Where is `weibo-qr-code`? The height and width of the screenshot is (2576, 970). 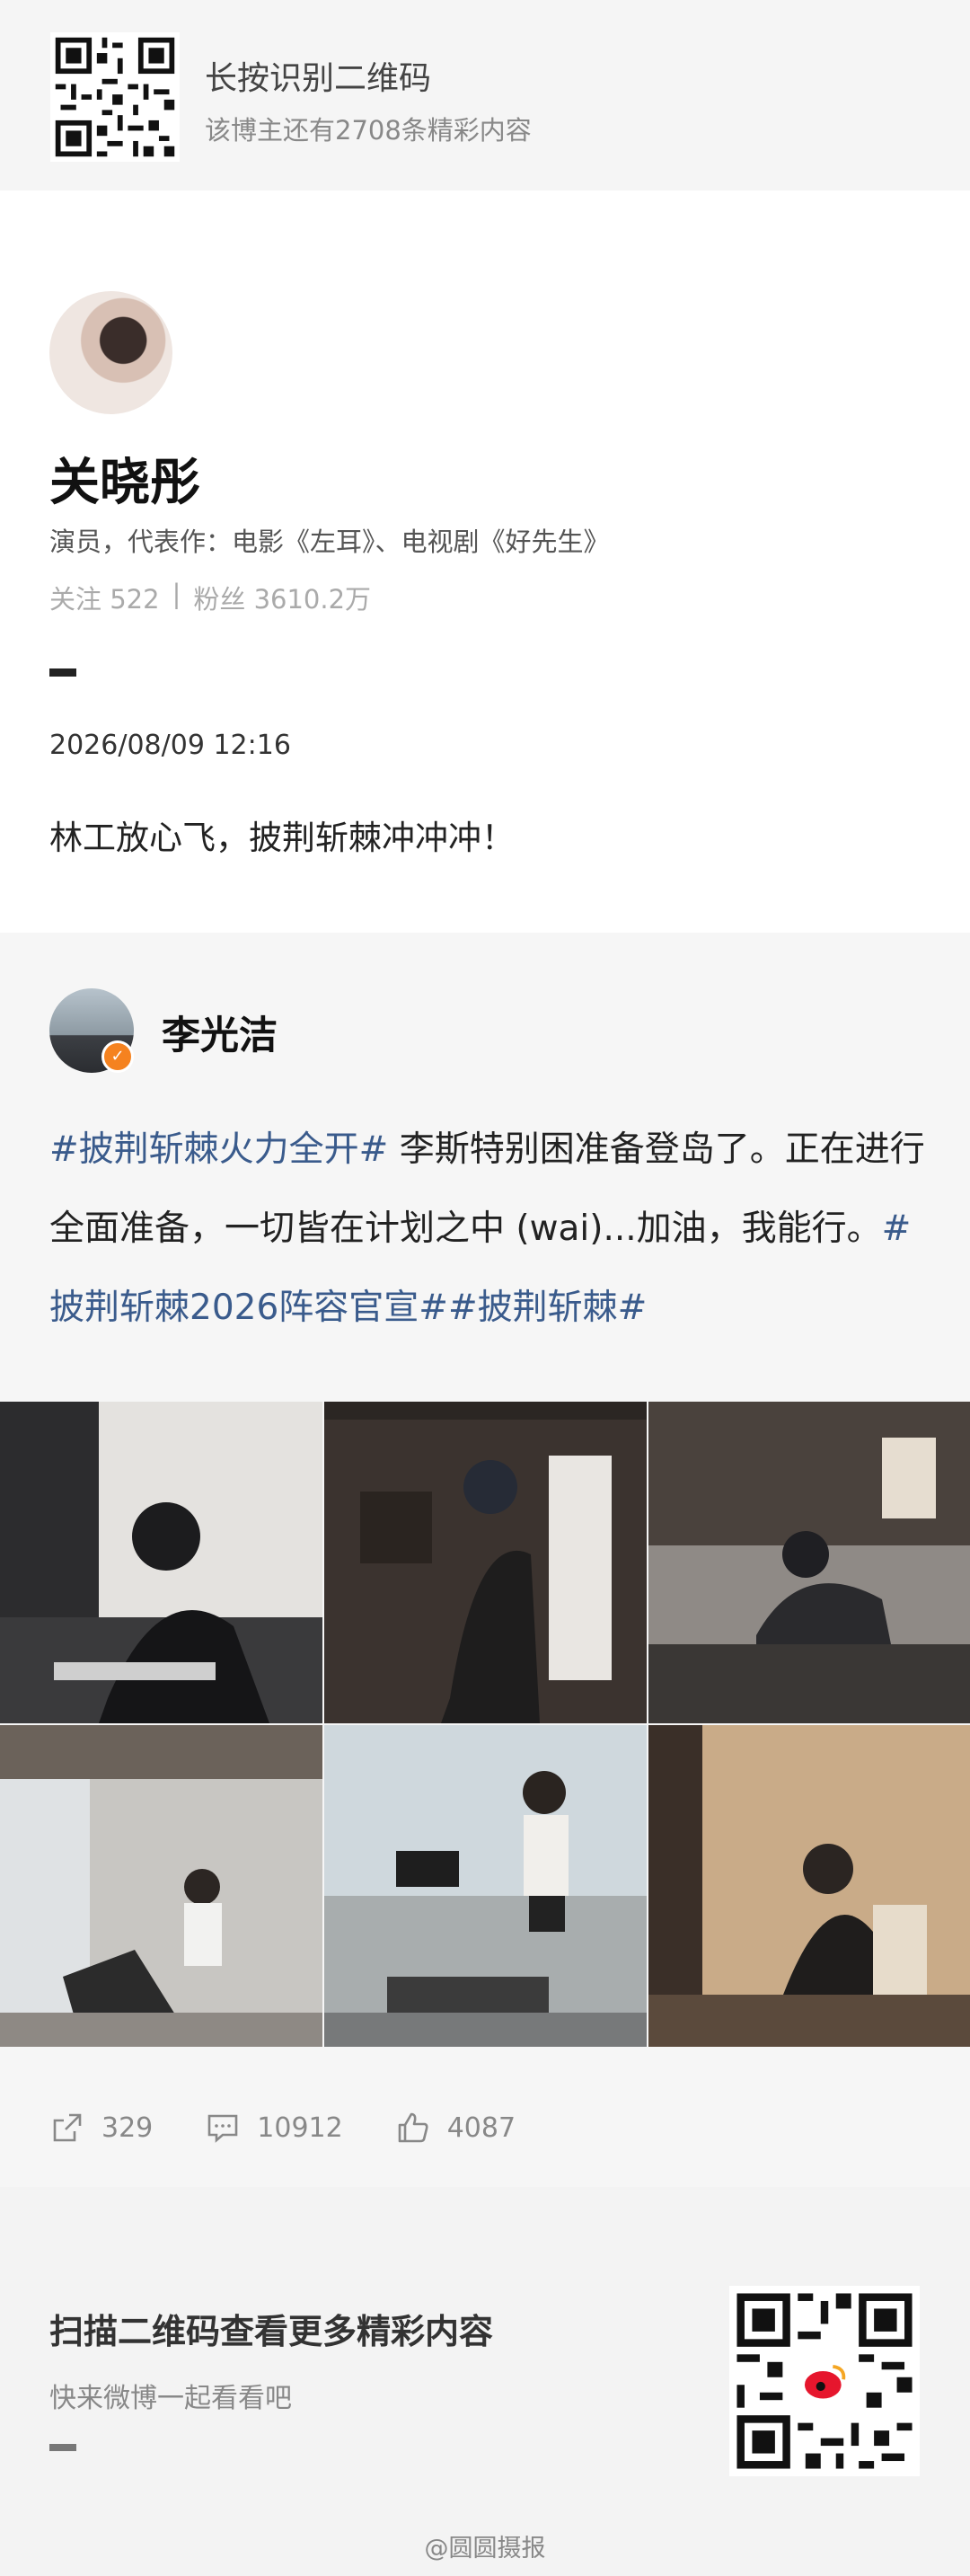 weibo-qr-code is located at coordinates (824, 2381).